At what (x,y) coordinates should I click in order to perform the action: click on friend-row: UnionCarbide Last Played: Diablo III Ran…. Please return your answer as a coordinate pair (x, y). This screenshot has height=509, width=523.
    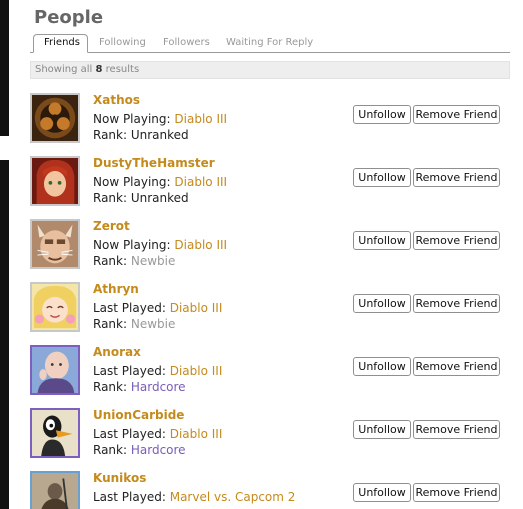
    Looking at the image, I should click on (270, 439).